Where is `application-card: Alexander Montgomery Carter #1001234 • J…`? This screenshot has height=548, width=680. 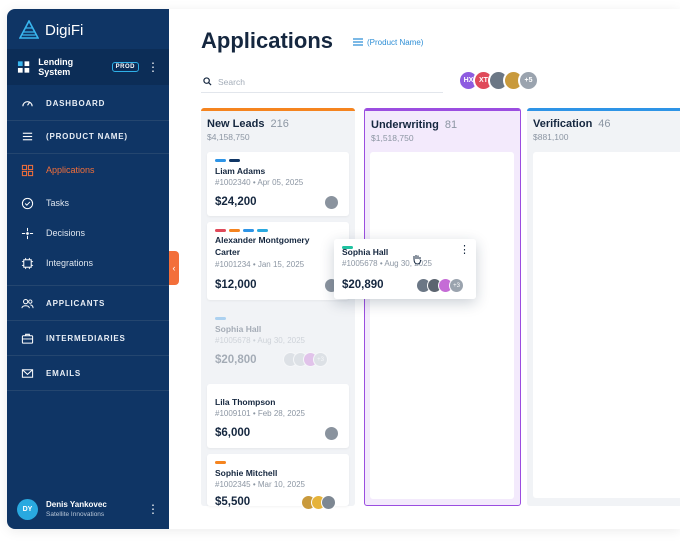
application-card: Alexander Montgomery Carter #1001234 • J… is located at coordinates (278, 261).